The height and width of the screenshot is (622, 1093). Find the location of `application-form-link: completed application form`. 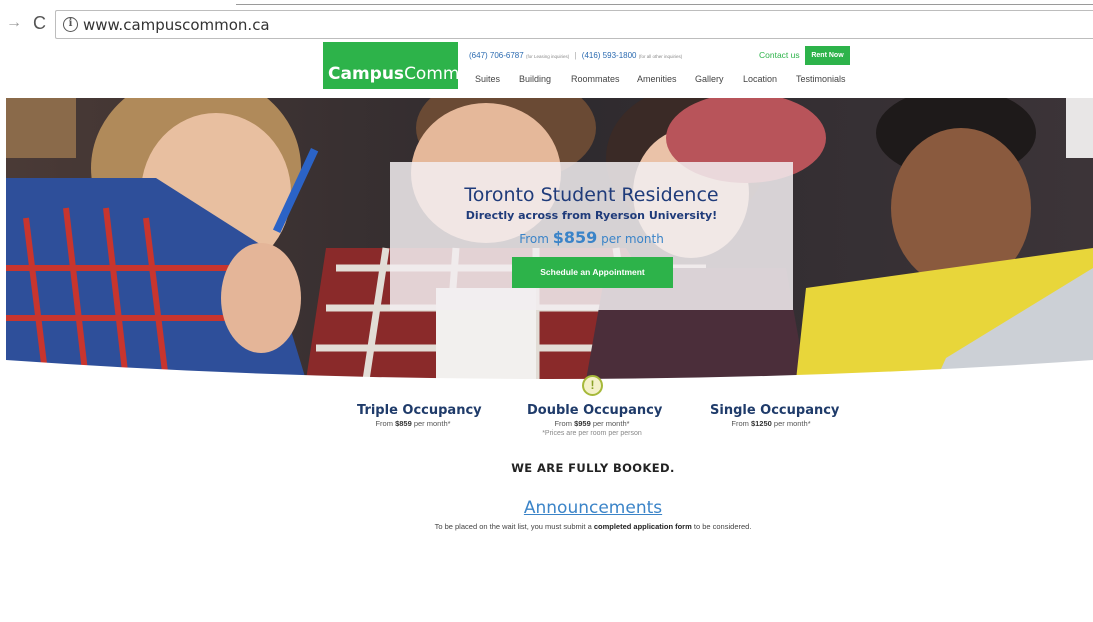

application-form-link: completed application form is located at coordinates (643, 526).